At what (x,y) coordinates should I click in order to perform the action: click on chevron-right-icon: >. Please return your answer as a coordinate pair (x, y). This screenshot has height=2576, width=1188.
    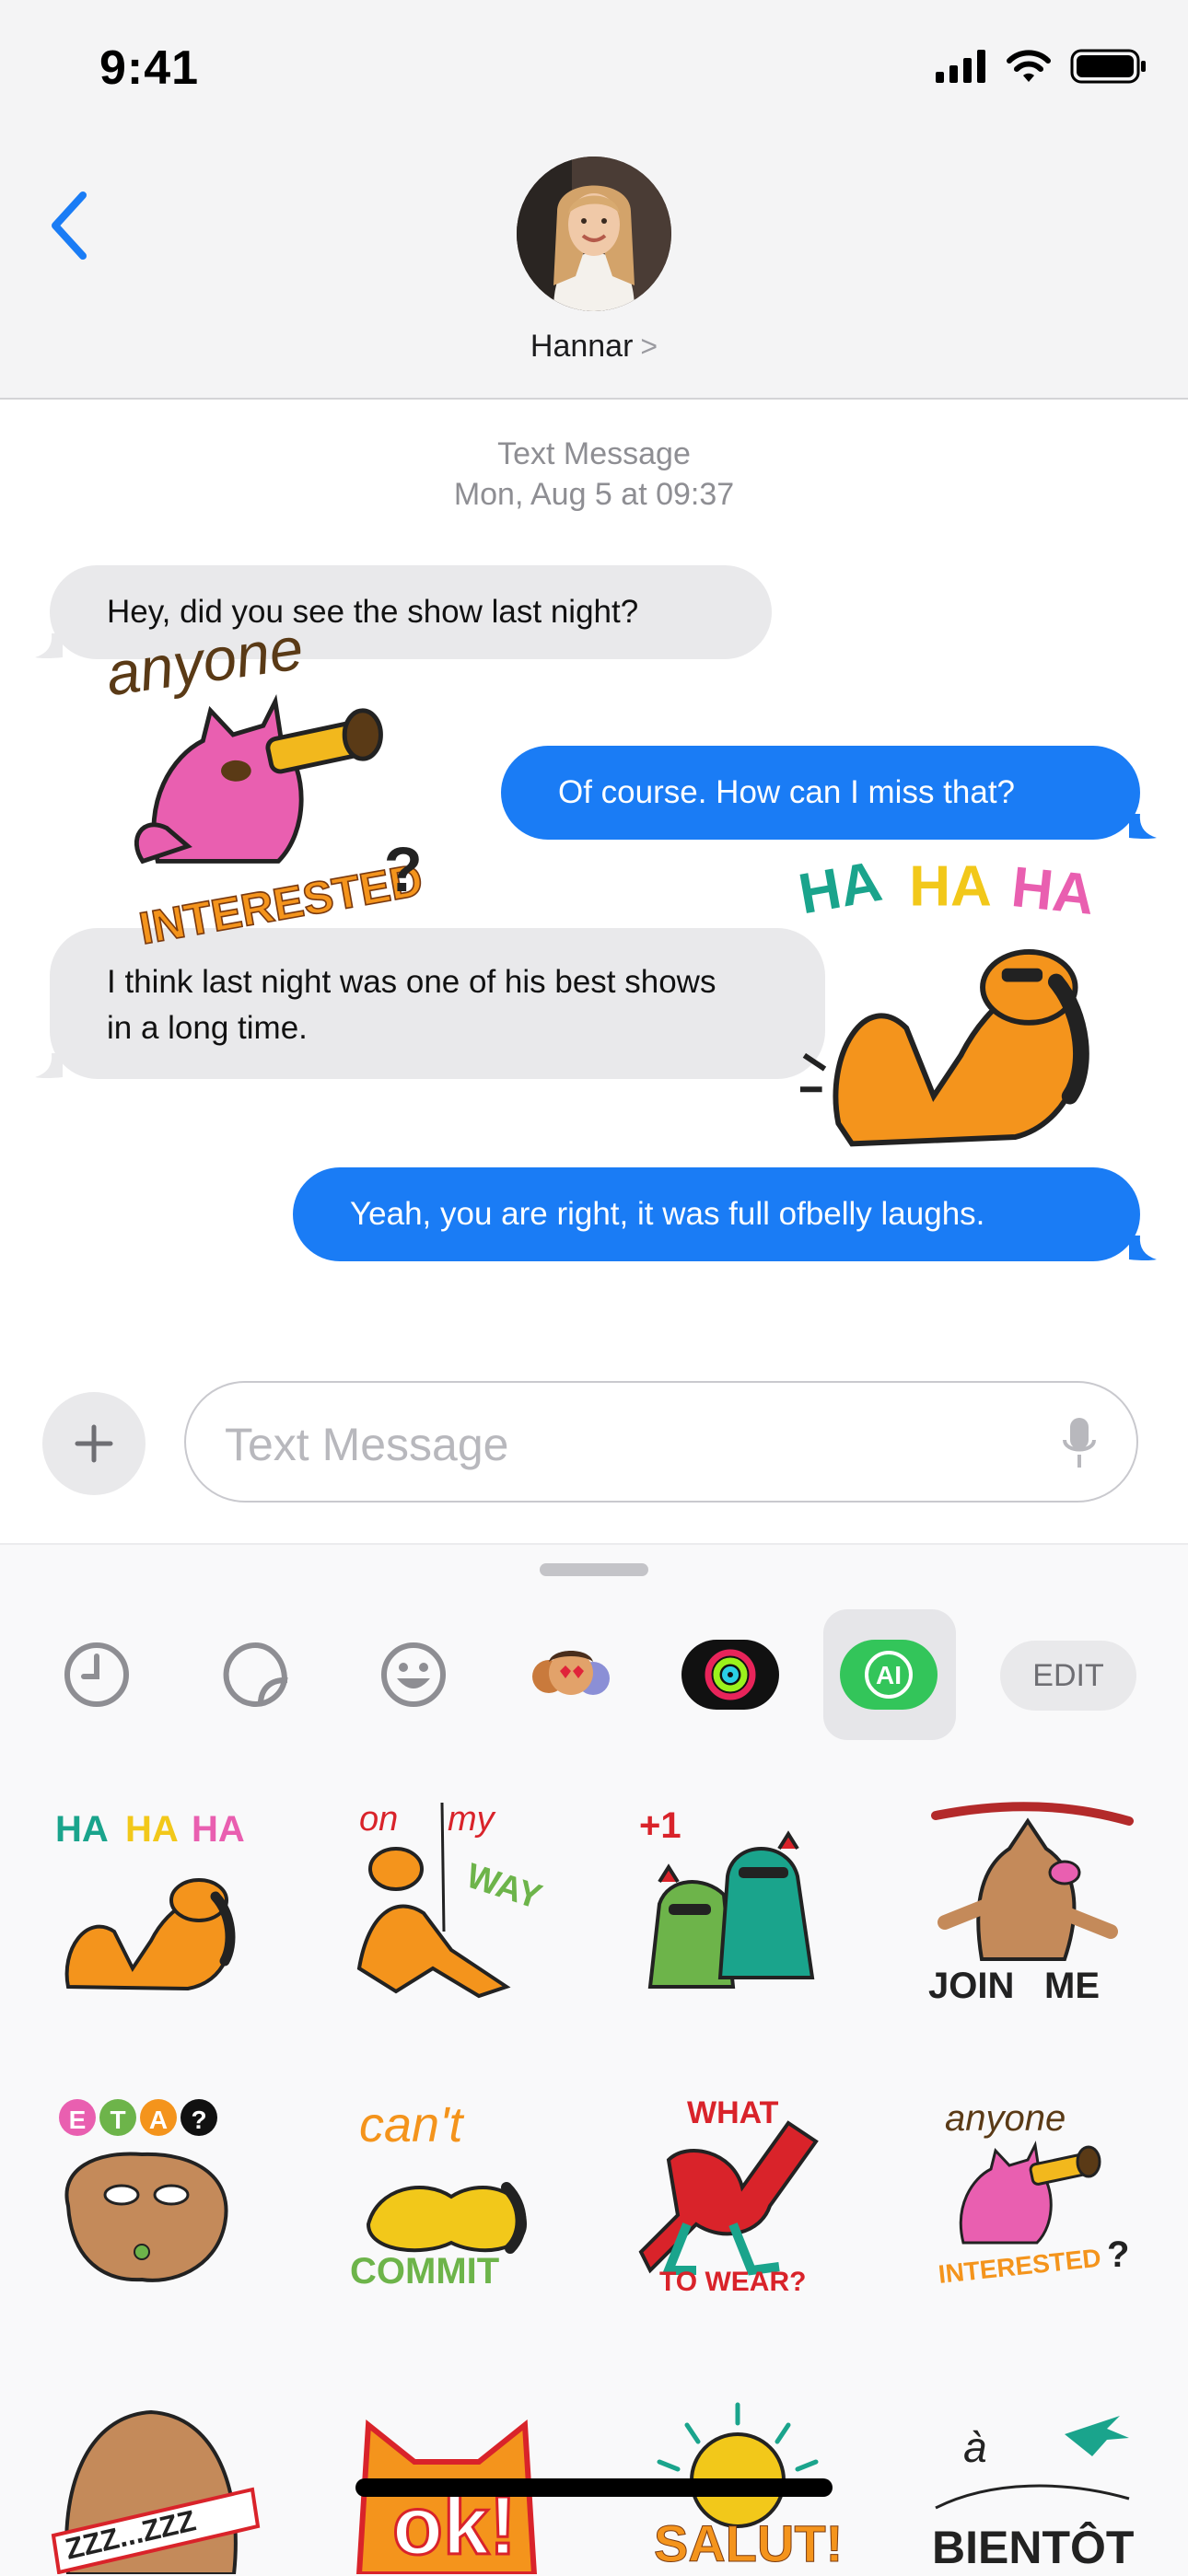
    Looking at the image, I should click on (649, 346).